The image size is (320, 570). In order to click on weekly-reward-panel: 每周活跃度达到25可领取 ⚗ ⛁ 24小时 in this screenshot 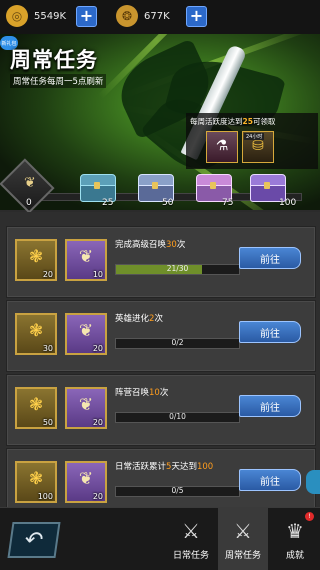, I will do `click(252, 141)`.